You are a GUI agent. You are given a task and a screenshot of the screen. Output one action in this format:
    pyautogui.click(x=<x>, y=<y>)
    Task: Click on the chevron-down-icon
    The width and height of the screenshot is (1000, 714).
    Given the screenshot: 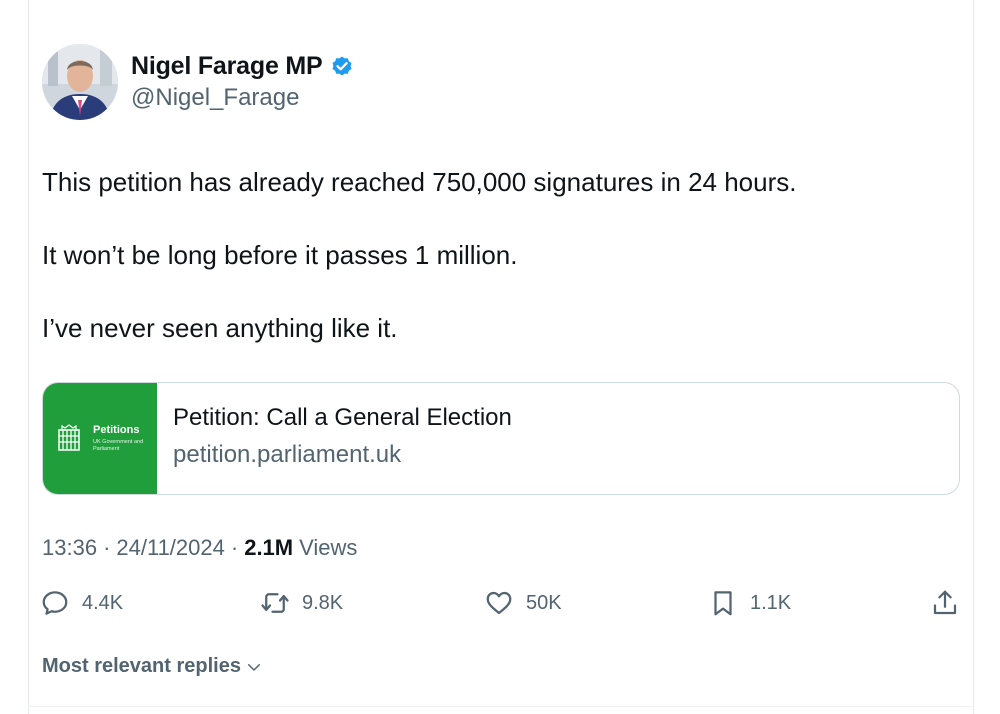 What is the action you would take?
    pyautogui.click(x=253, y=667)
    